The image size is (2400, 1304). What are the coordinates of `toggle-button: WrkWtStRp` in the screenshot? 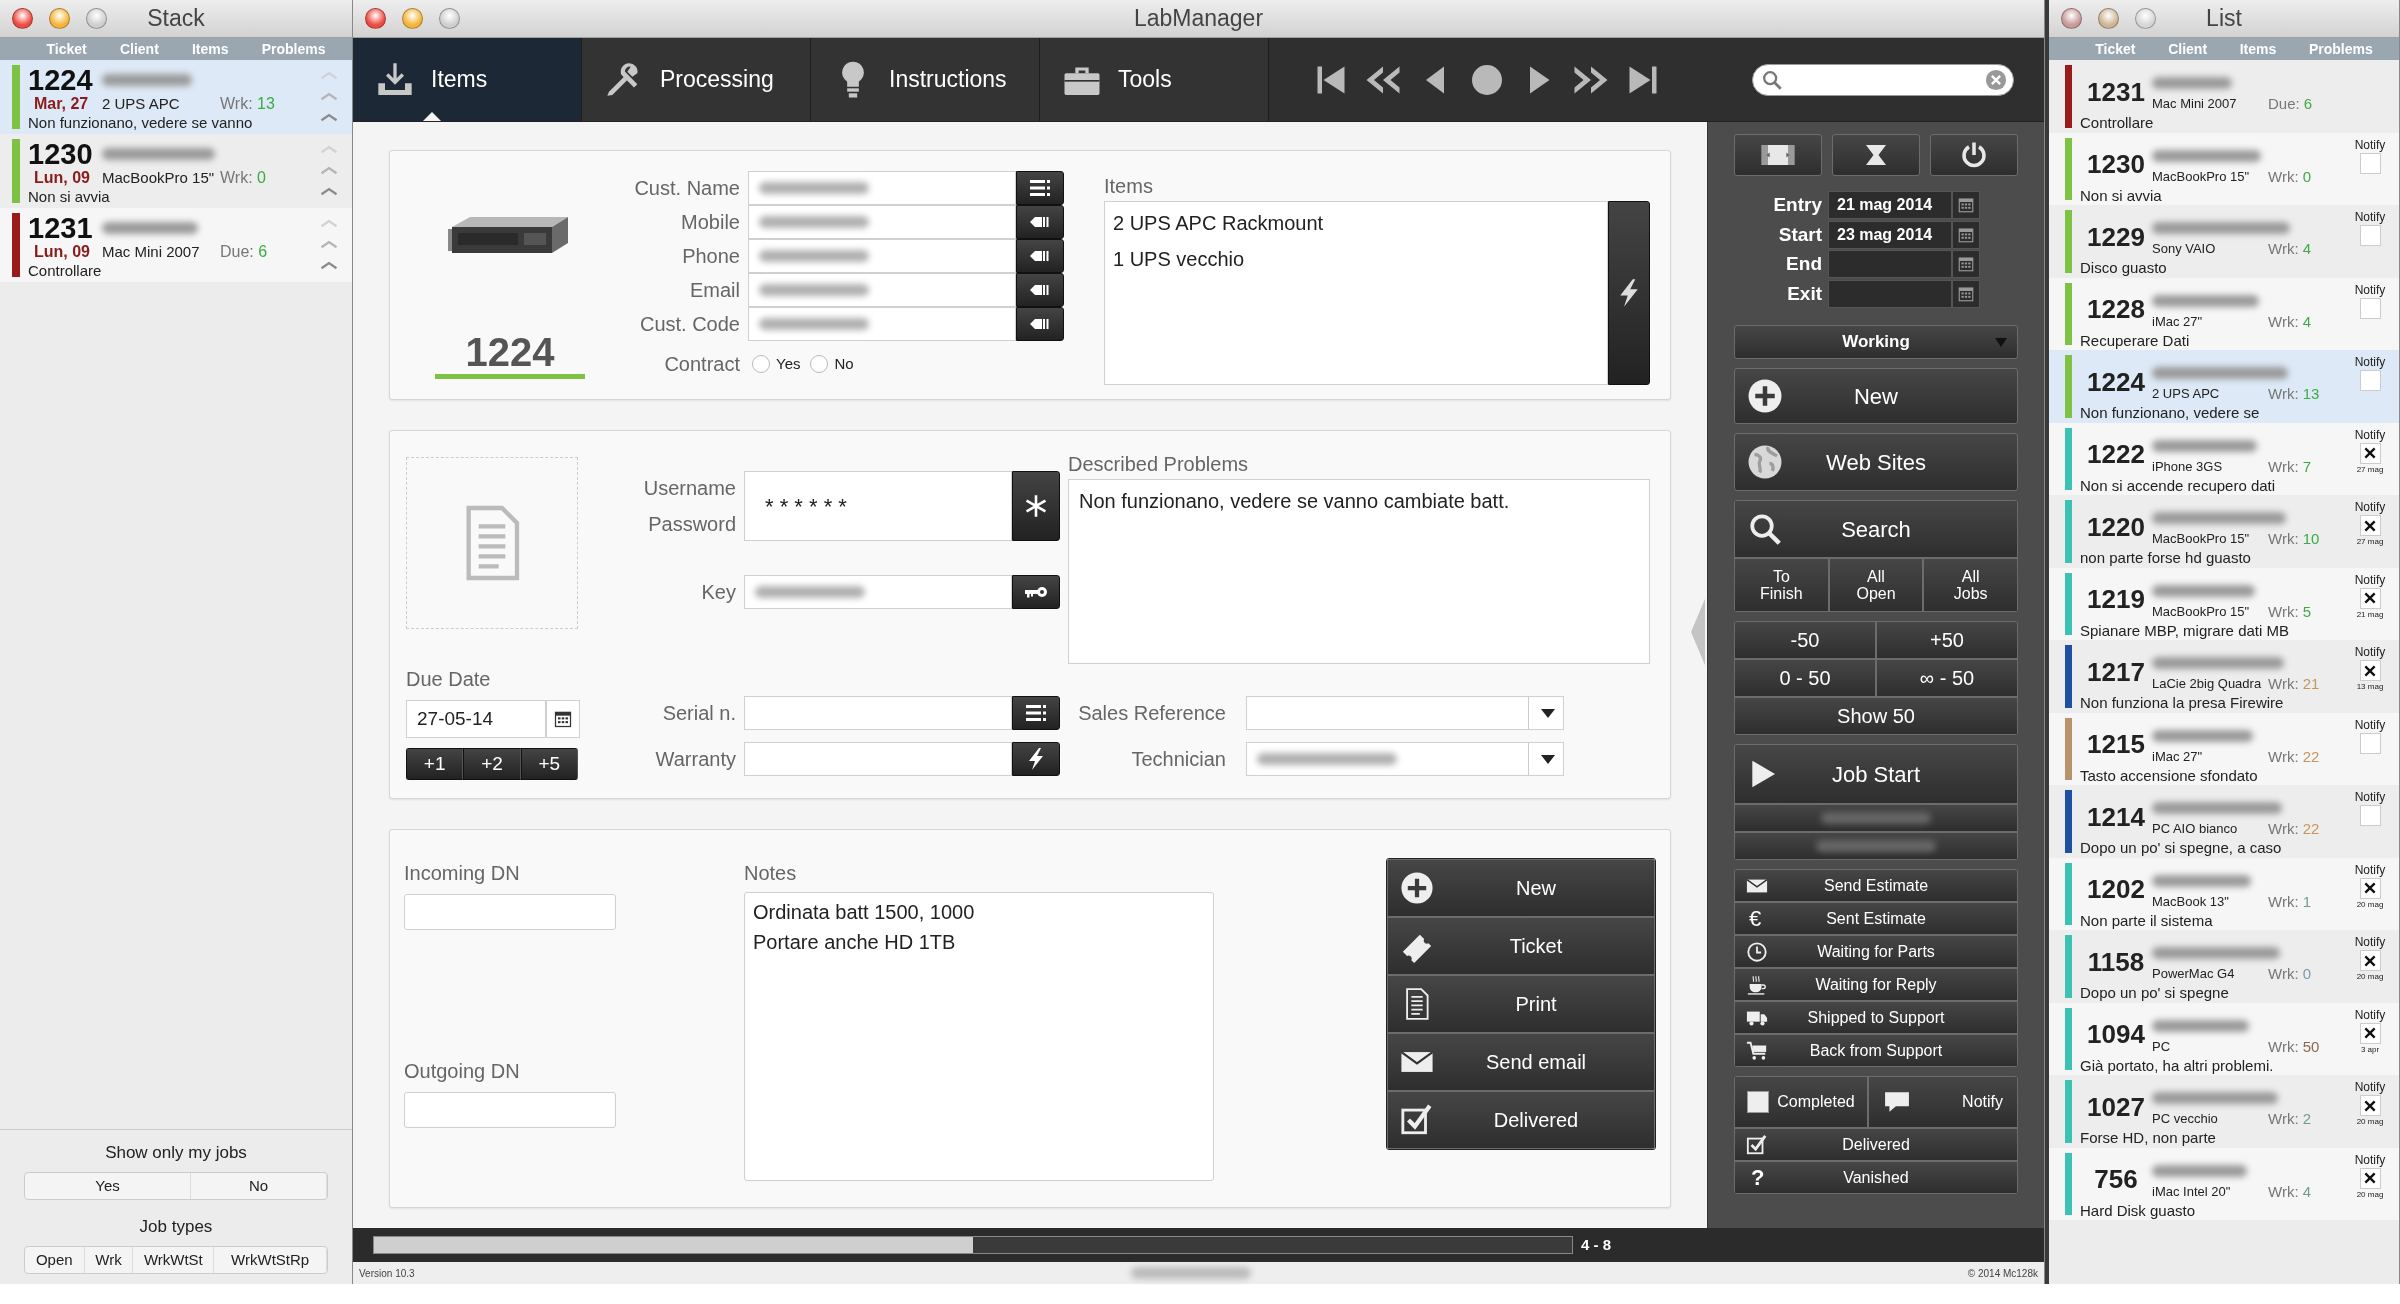 It's located at (270, 1259).